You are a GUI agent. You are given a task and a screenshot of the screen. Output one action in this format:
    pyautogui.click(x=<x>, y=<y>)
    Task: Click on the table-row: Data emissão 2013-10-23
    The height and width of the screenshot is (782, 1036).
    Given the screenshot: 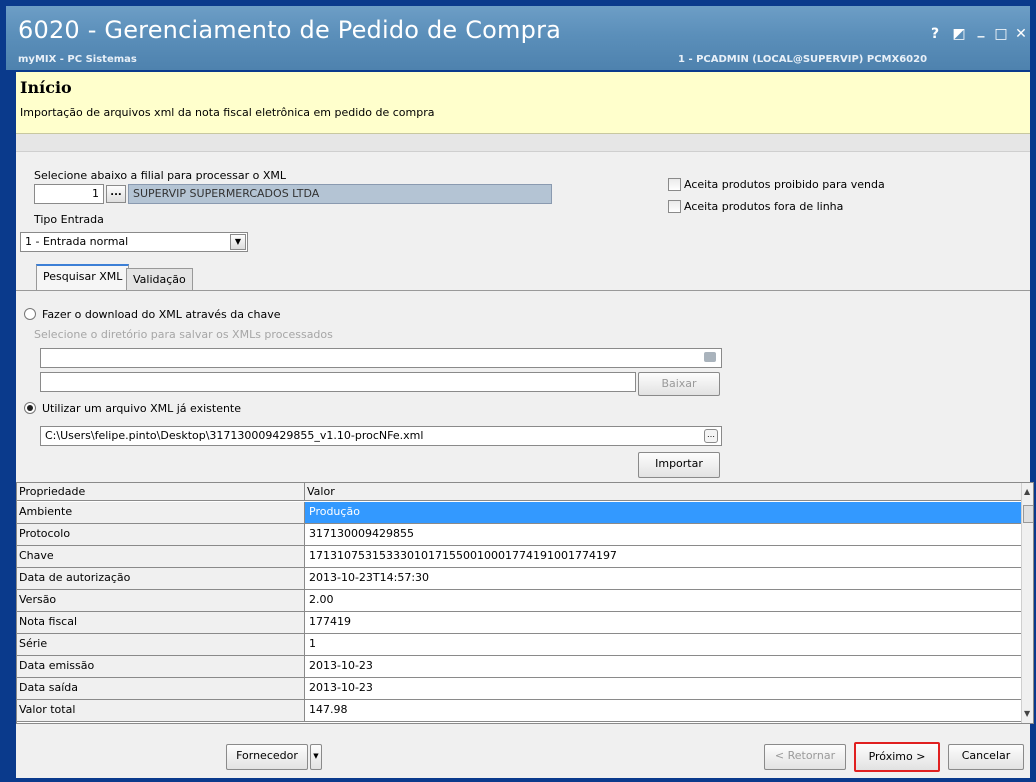 What is the action you would take?
    pyautogui.click(x=519, y=667)
    